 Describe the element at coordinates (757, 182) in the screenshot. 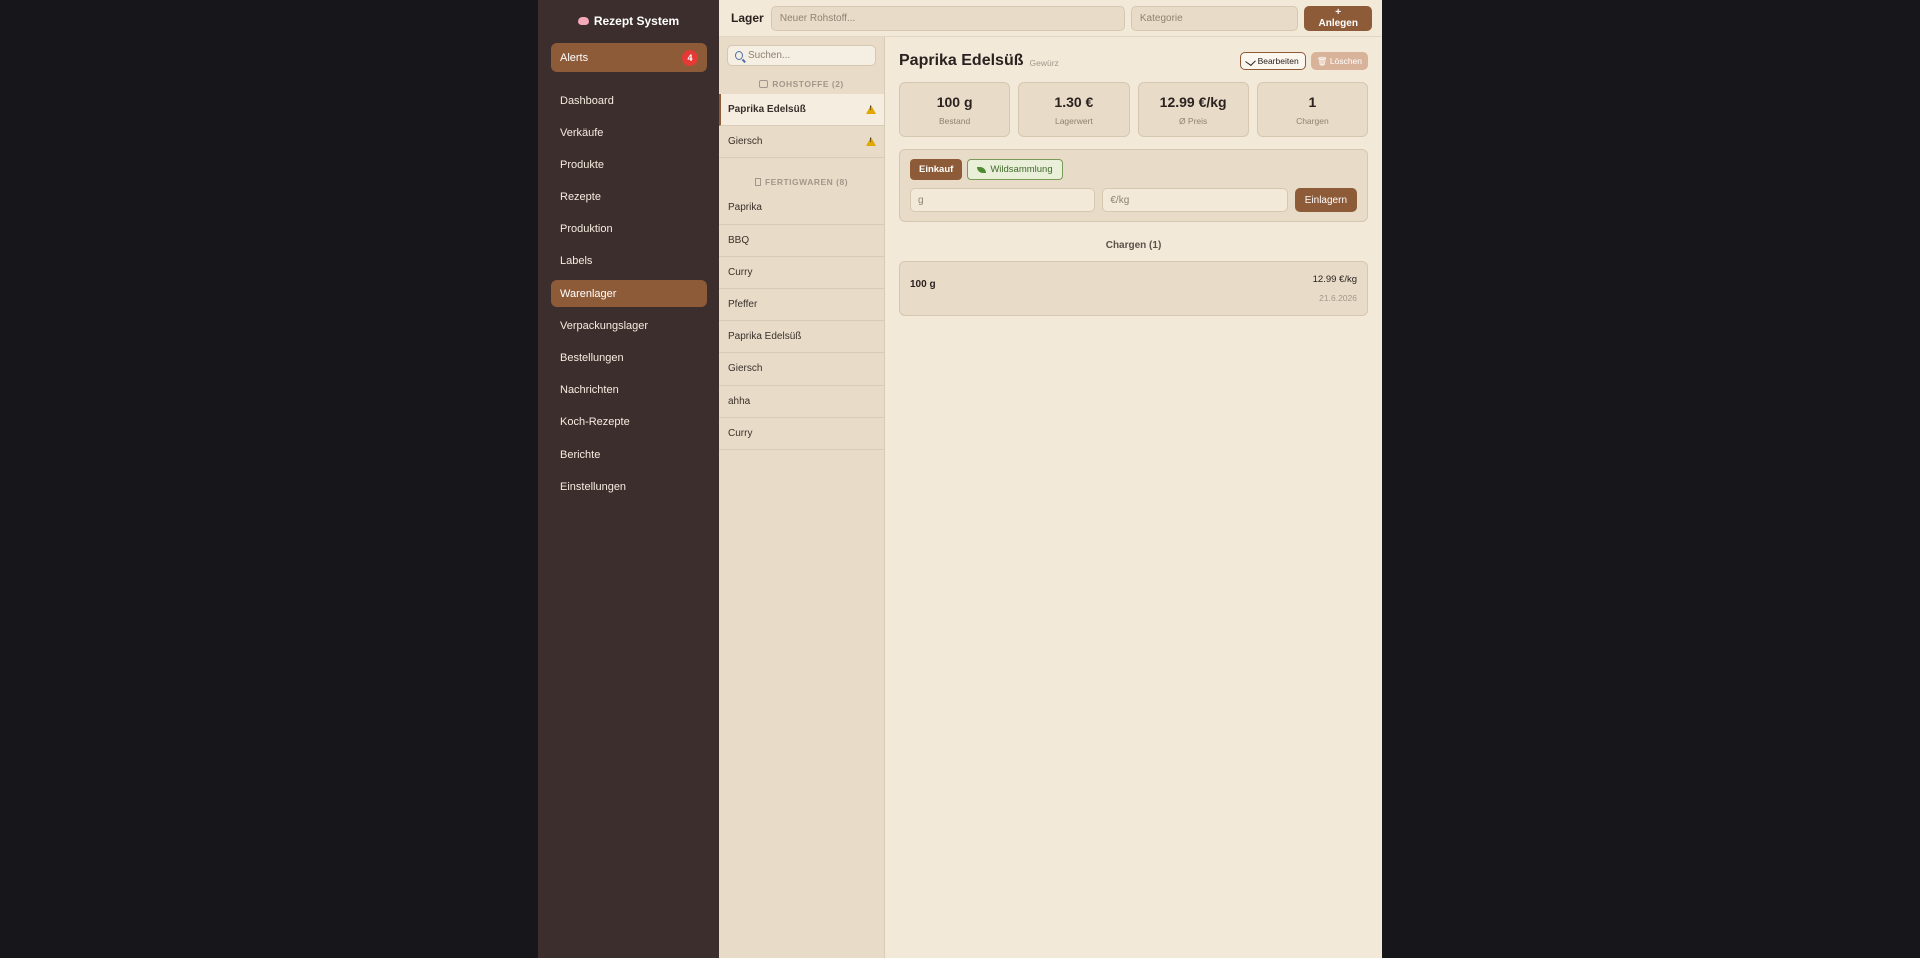

I see `box-icon` at that location.